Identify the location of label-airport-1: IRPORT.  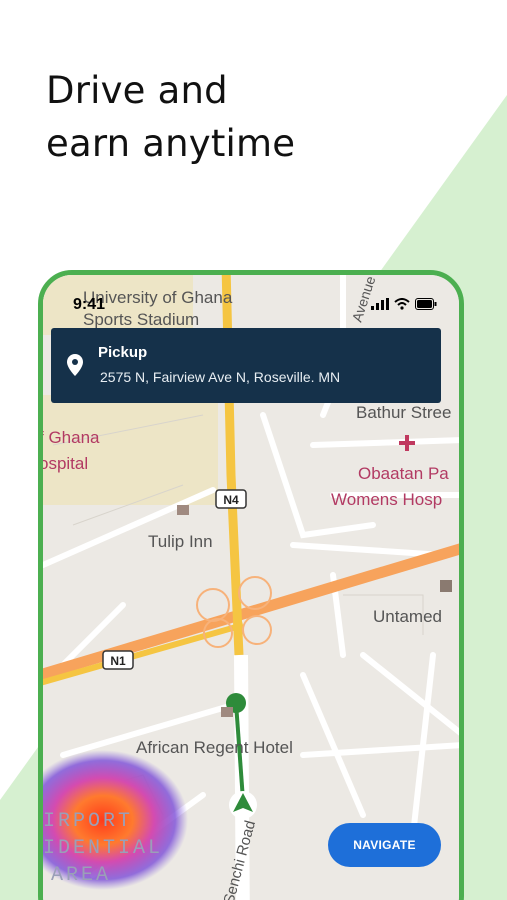
(88, 821).